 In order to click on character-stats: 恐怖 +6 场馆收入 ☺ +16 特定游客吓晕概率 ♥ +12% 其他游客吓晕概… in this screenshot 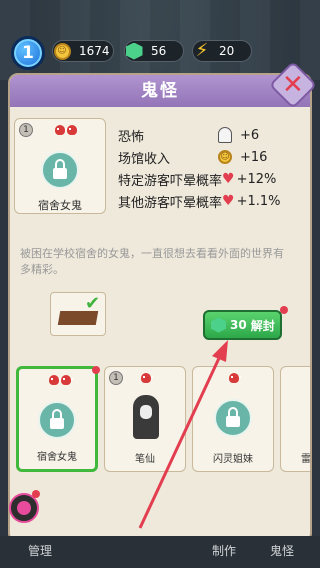, I will do `click(213, 168)`.